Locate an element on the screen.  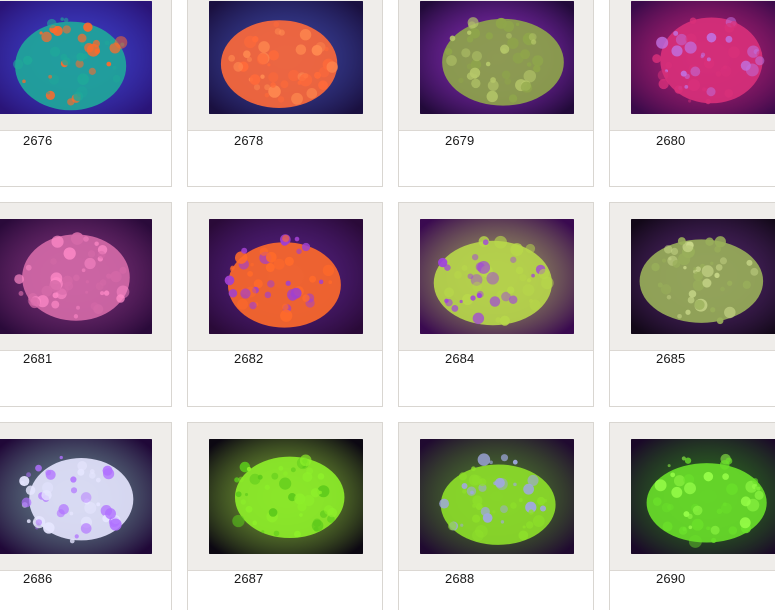
pink-mushroom-coral-photo is located at coordinates (76, 276).